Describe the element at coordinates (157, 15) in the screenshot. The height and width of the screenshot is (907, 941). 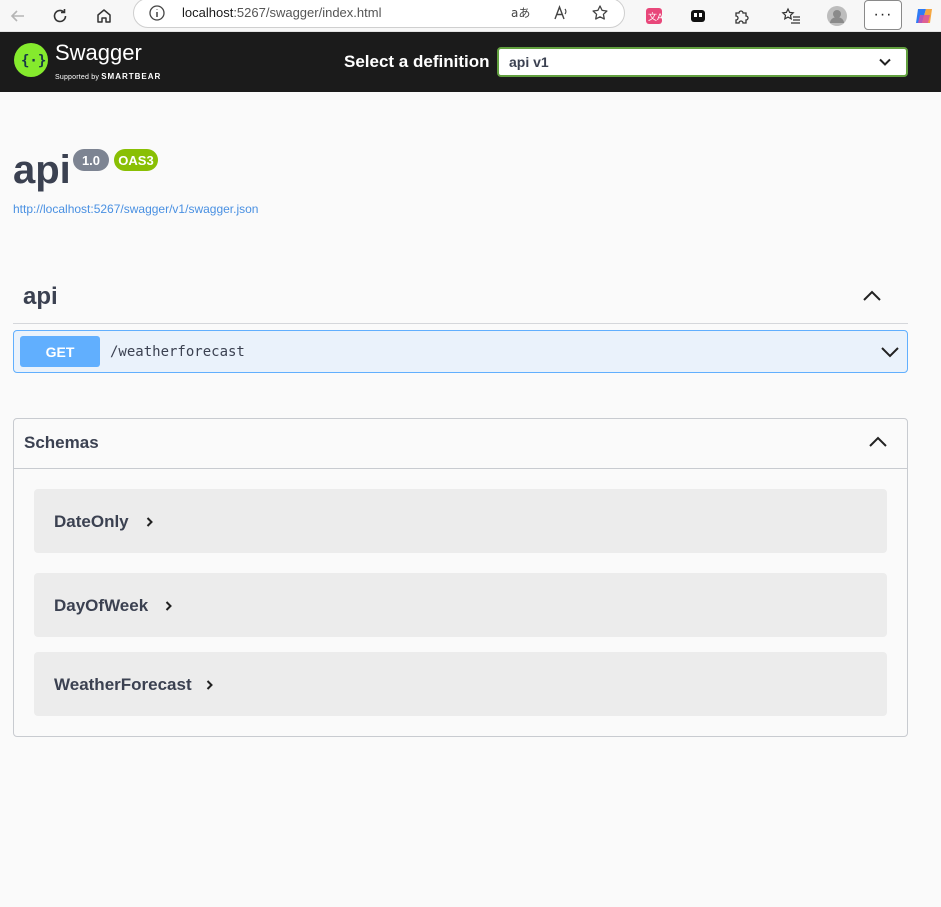
I see `site-info-icon` at that location.